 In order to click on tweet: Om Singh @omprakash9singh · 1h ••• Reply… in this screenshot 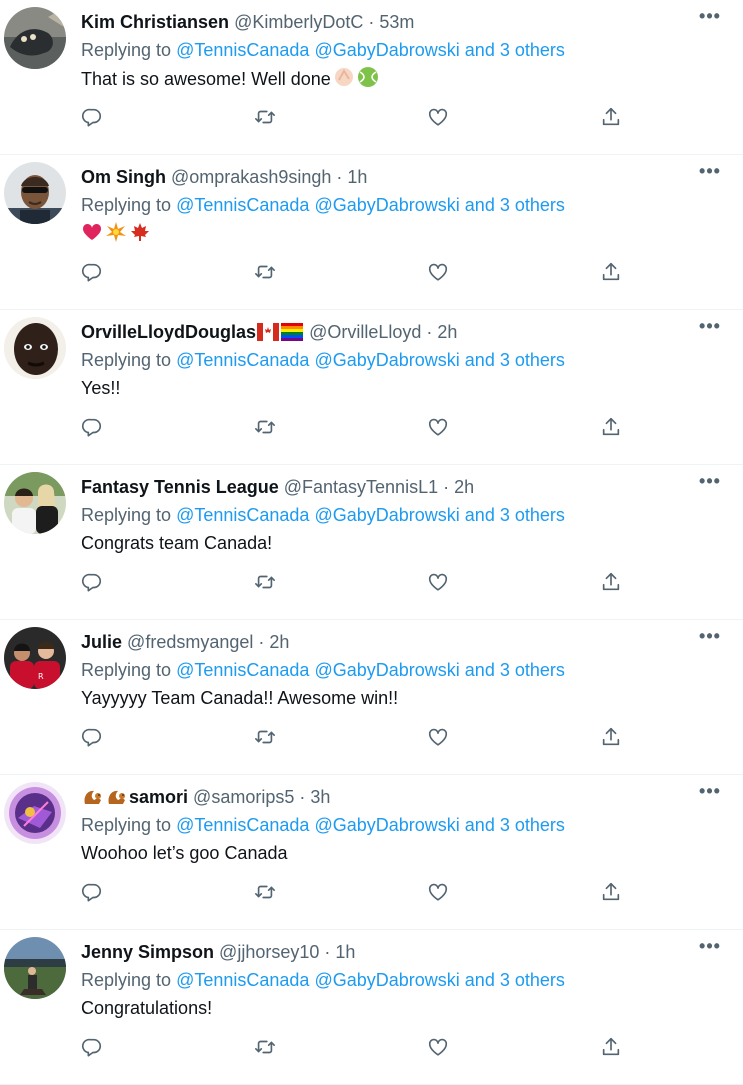, I will do `click(371, 232)`.